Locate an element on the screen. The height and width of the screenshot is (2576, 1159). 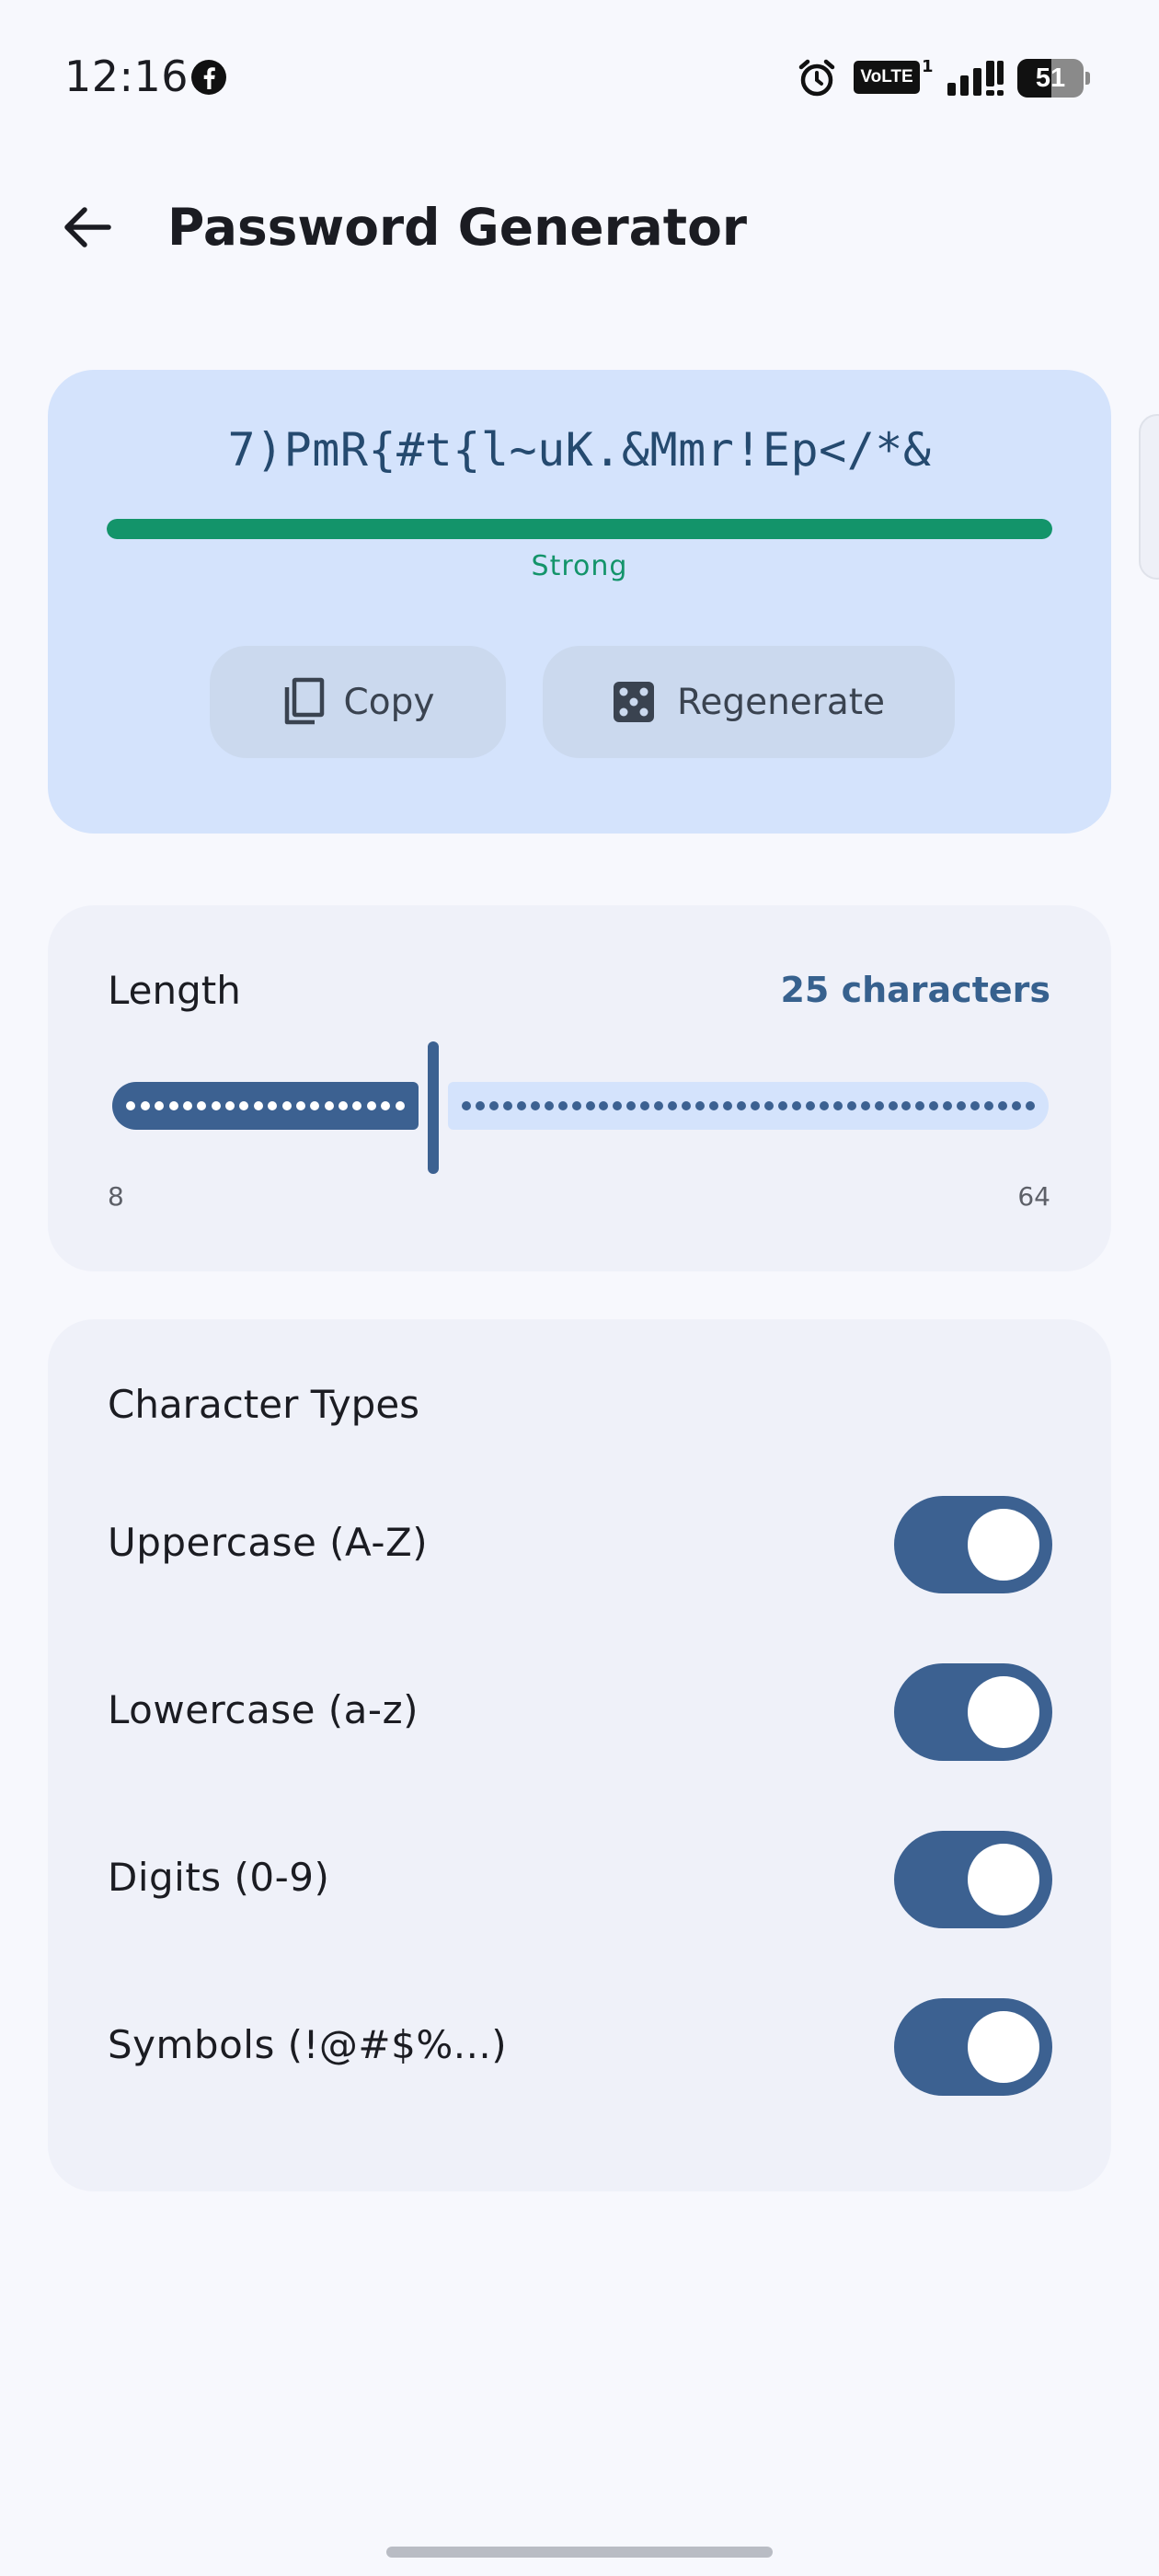
regenerate-button: Regenerate is located at coordinates (749, 702).